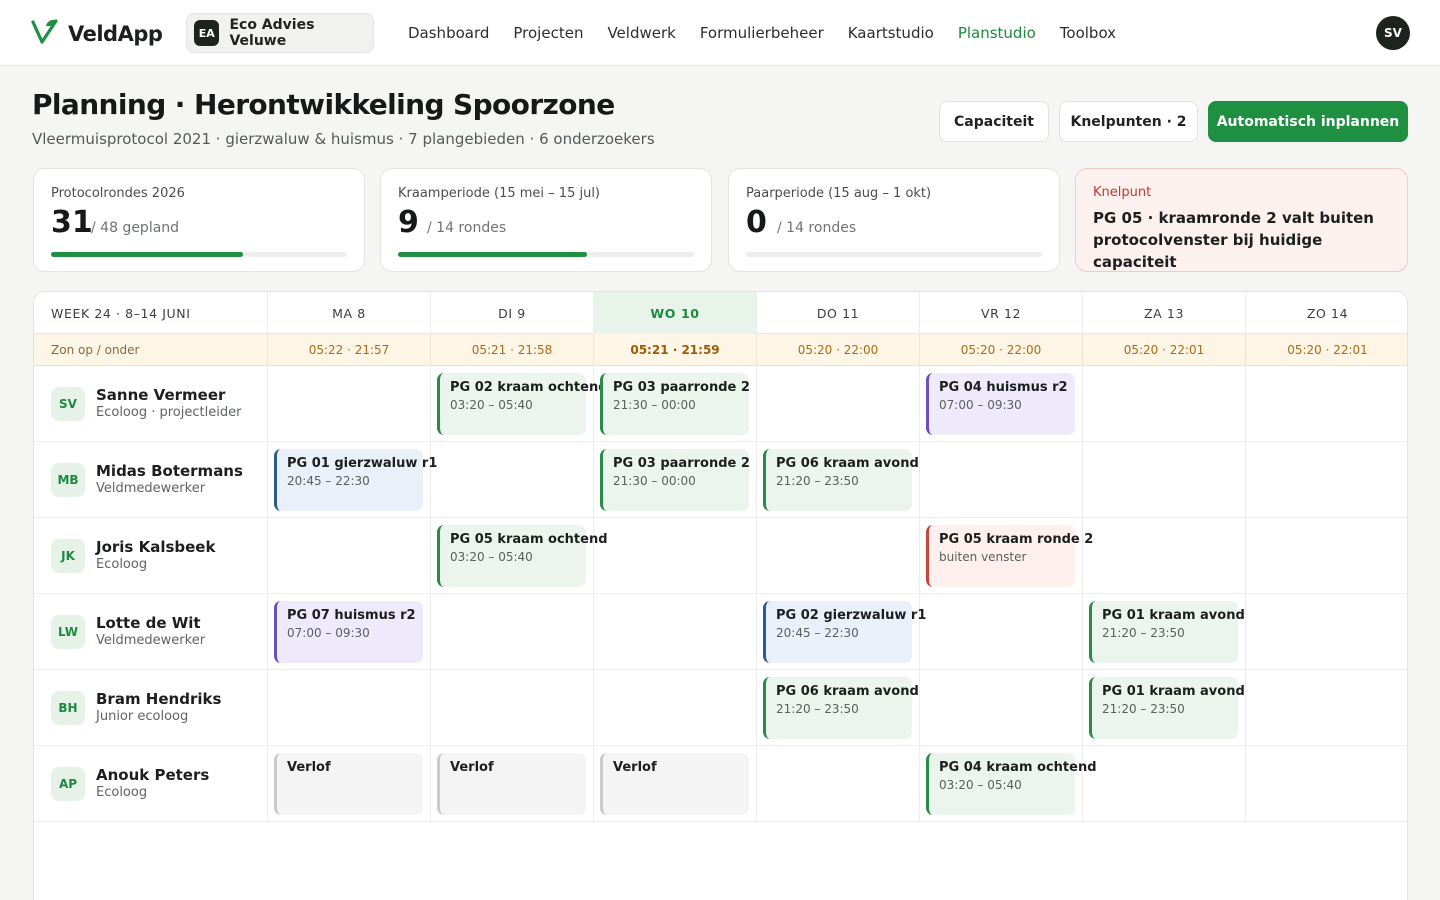  I want to click on day-header: VR 12, so click(1000, 313).